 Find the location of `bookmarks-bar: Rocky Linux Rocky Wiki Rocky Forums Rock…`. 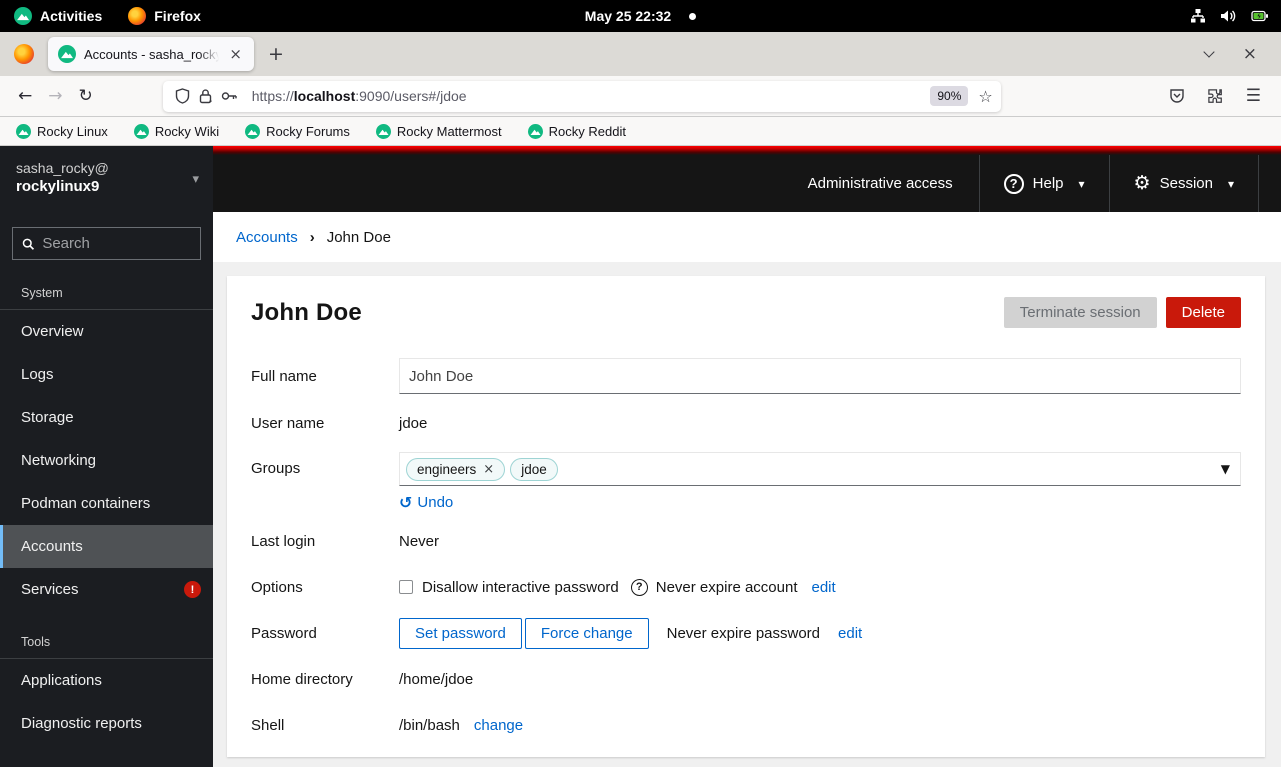

bookmarks-bar: Rocky Linux Rocky Wiki Rocky Forums Rock… is located at coordinates (640, 131).